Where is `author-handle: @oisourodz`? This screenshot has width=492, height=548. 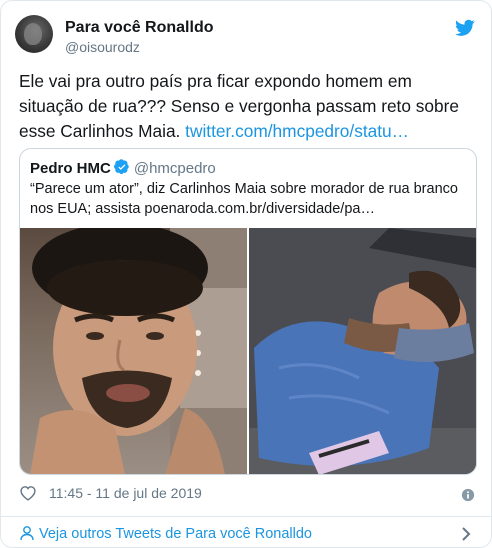 author-handle: @oisourodz is located at coordinates (139, 47).